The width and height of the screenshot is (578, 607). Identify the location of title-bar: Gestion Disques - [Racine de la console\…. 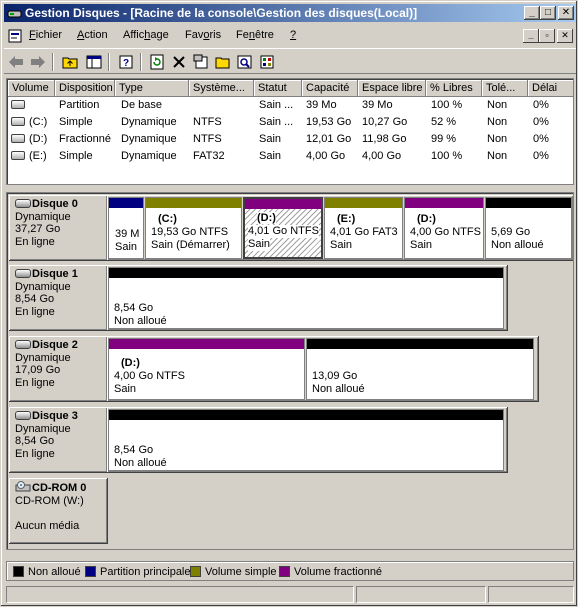
(290, 13).